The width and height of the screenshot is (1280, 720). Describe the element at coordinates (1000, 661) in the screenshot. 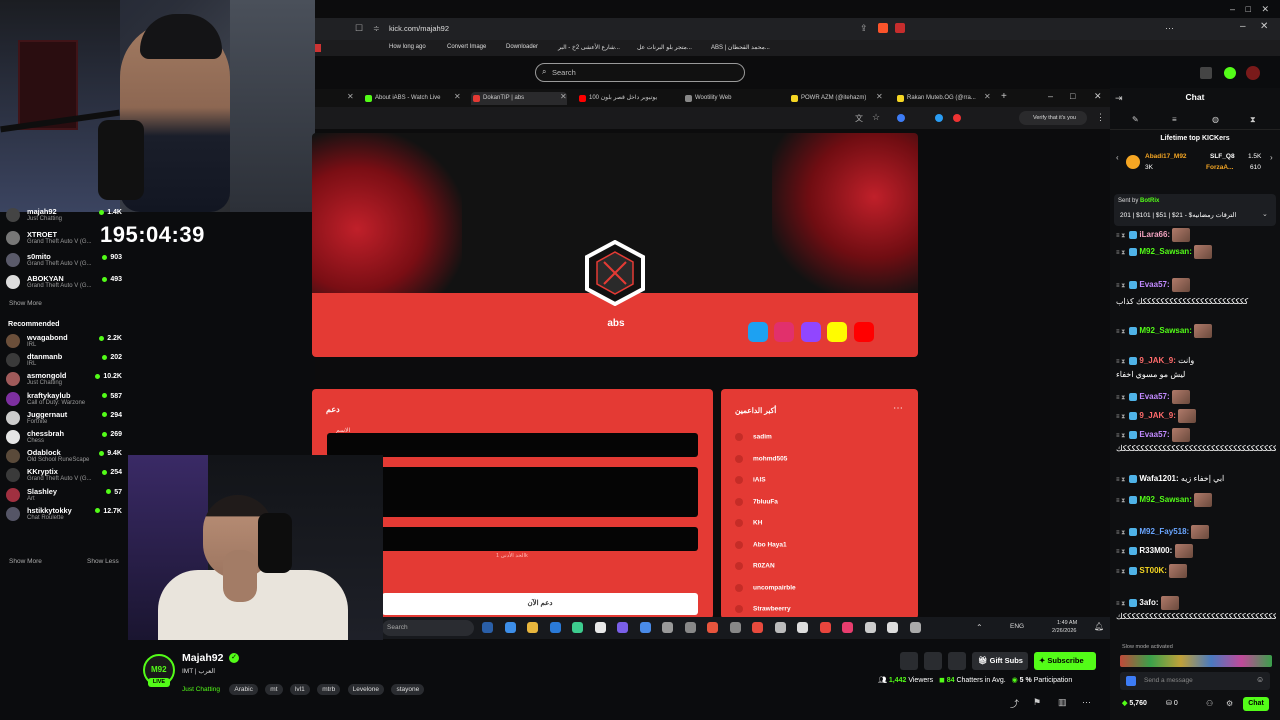

I see `gift-subs-button: 🎁︎ Gift Subs` at that location.